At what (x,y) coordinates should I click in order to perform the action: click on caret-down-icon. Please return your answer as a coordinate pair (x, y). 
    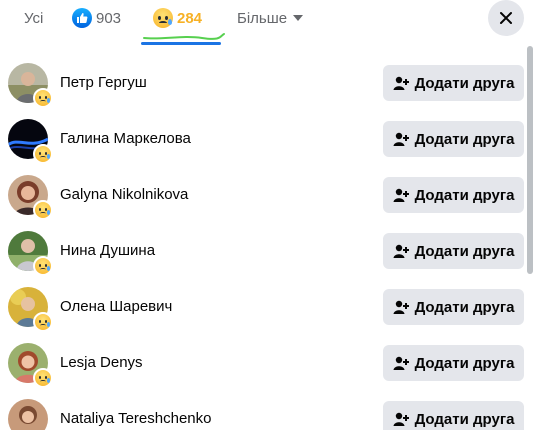
    Looking at the image, I should click on (298, 18).